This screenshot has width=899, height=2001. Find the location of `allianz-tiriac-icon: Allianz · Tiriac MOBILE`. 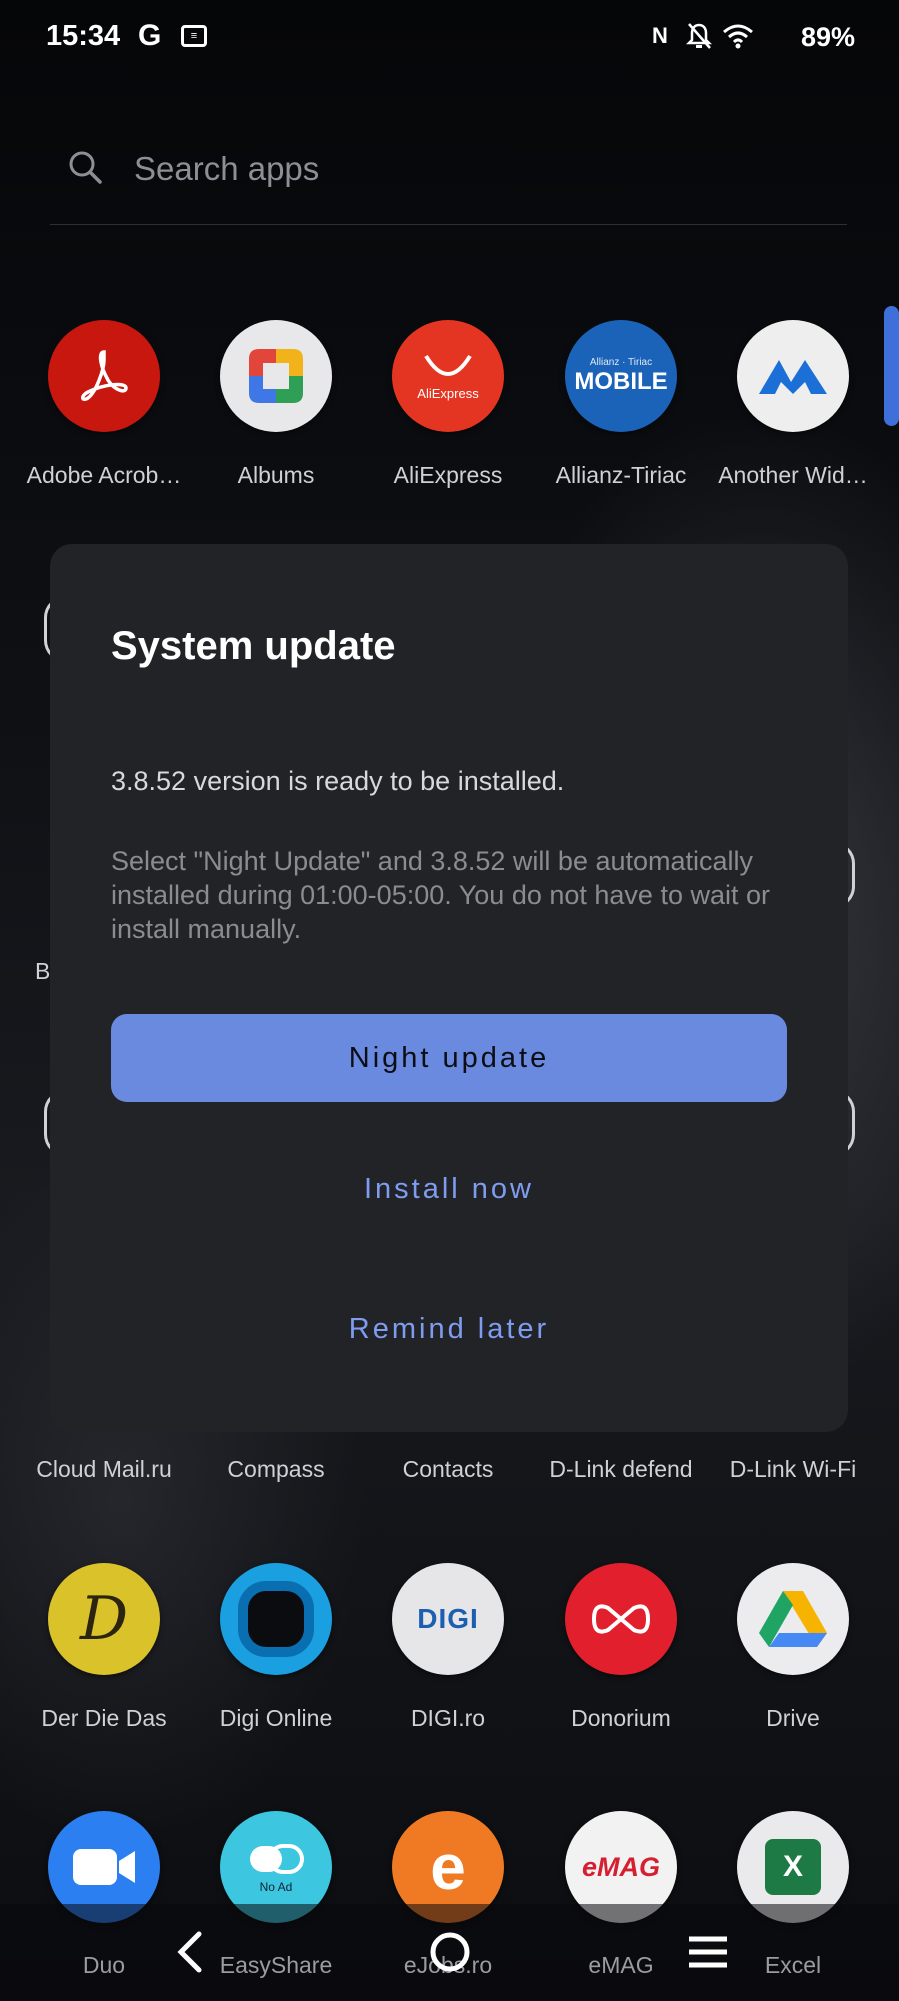

allianz-tiriac-icon: Allianz · Tiriac MOBILE is located at coordinates (621, 376).